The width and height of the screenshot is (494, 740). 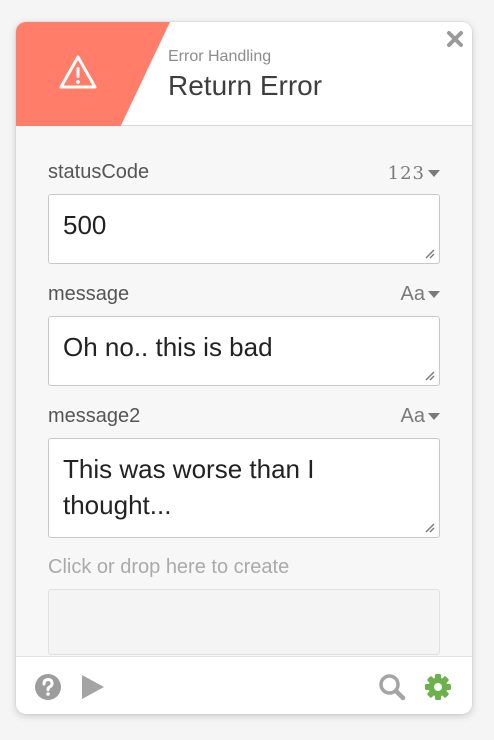 I want to click on node-title: Return Error, so click(x=245, y=86).